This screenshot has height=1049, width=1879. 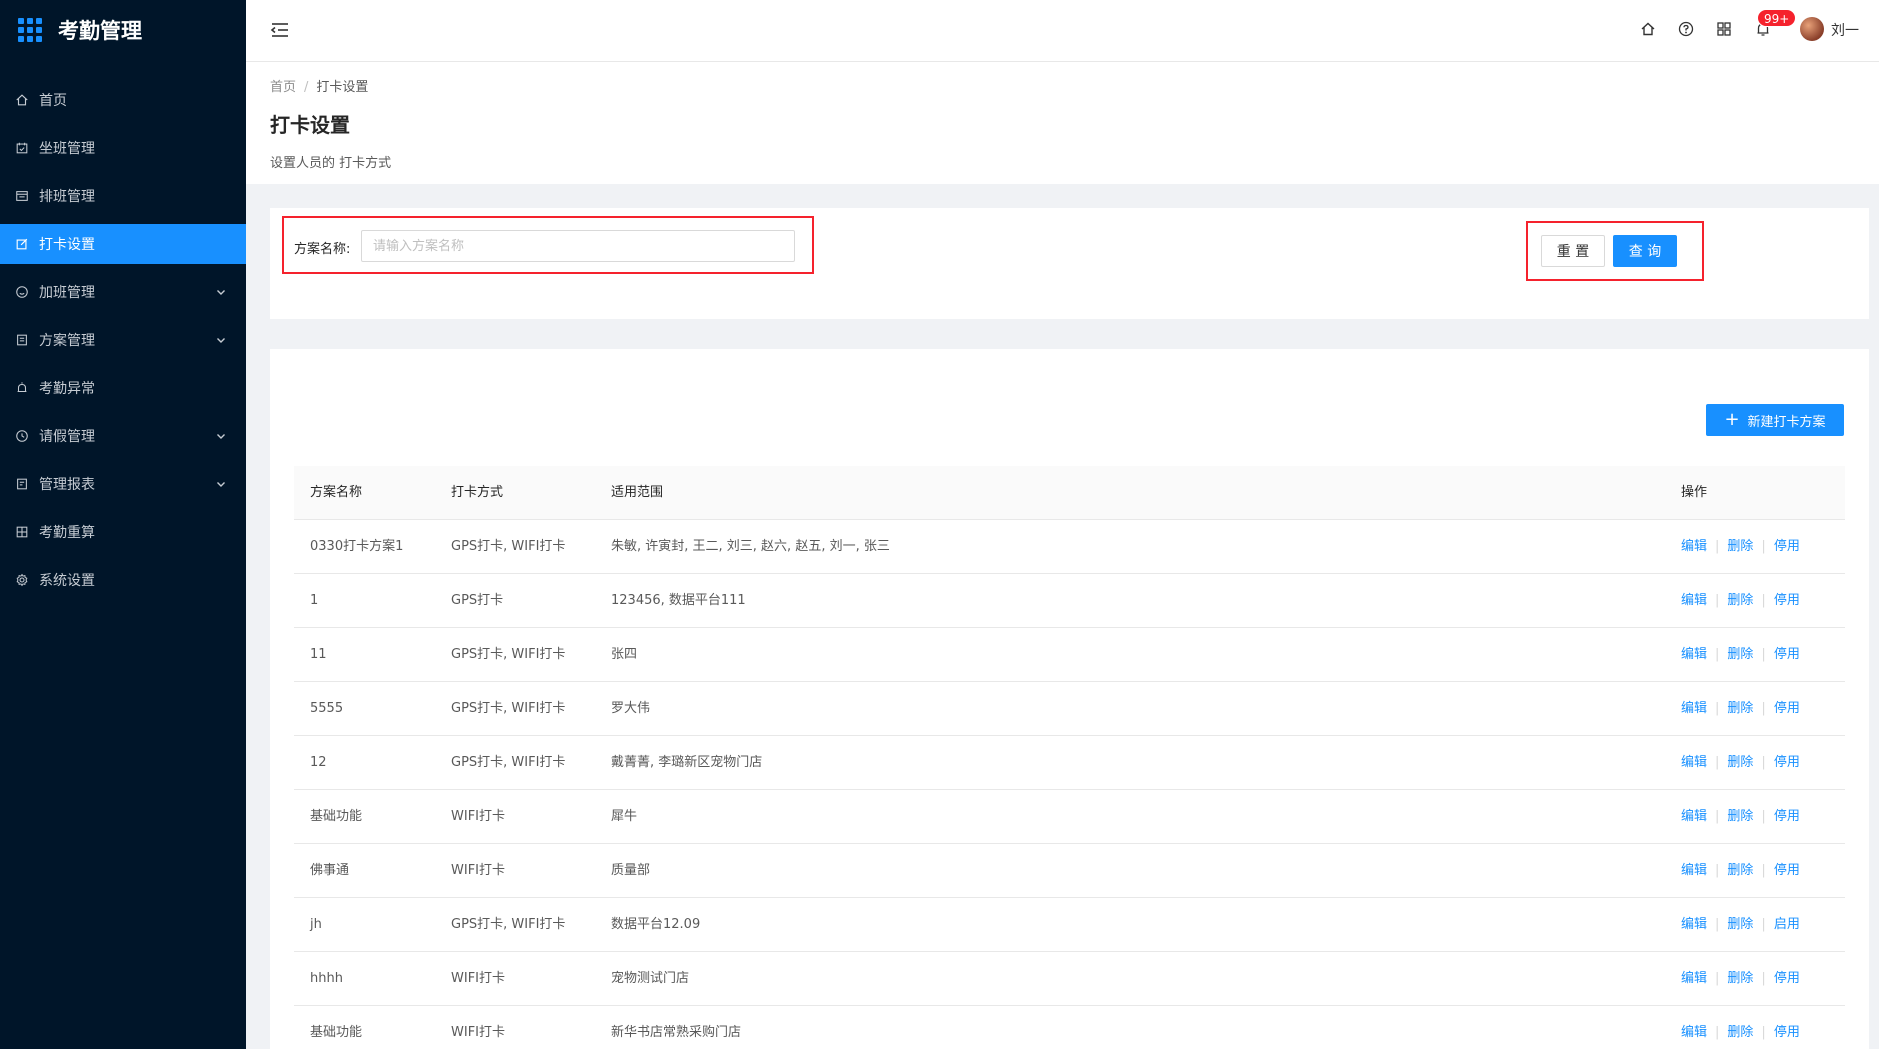 What do you see at coordinates (1845, 30) in the screenshot?
I see `username: 刘一` at bounding box center [1845, 30].